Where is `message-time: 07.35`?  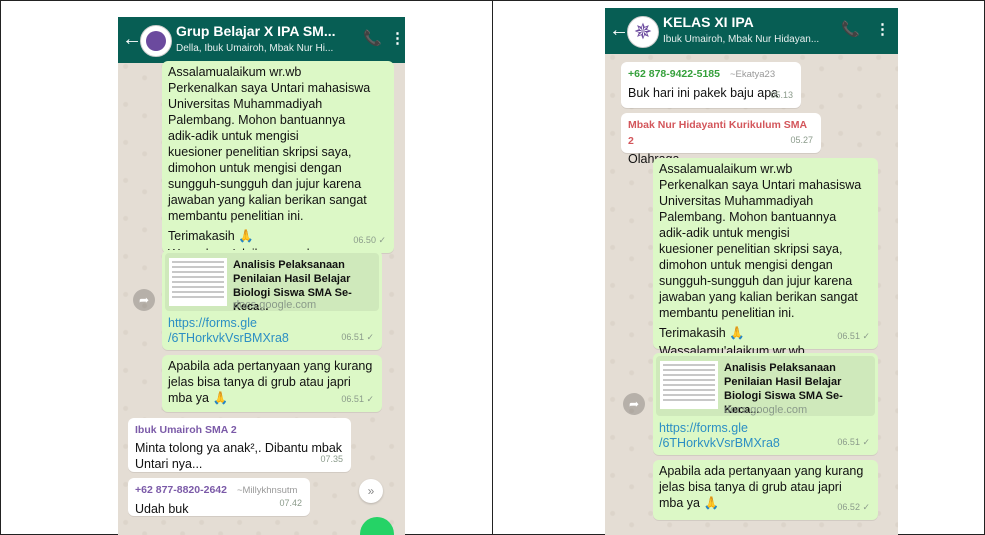 message-time: 07.35 is located at coordinates (331, 459).